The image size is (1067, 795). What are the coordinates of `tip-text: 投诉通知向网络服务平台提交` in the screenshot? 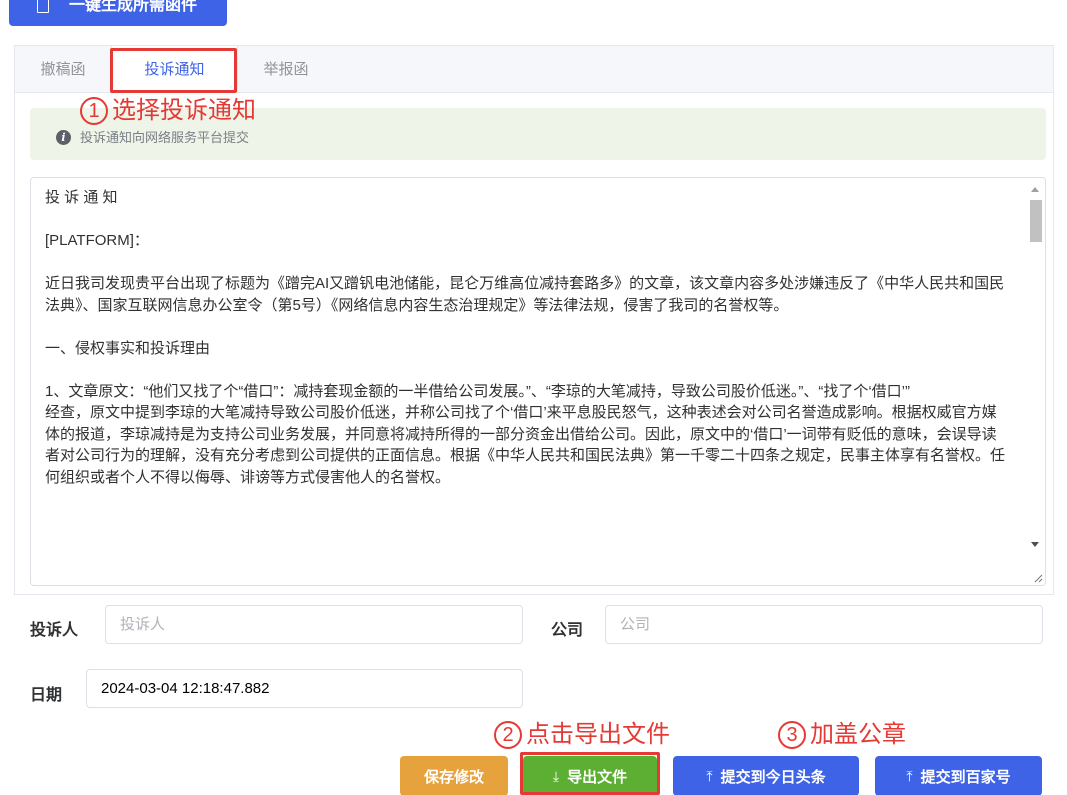 It's located at (165, 137).